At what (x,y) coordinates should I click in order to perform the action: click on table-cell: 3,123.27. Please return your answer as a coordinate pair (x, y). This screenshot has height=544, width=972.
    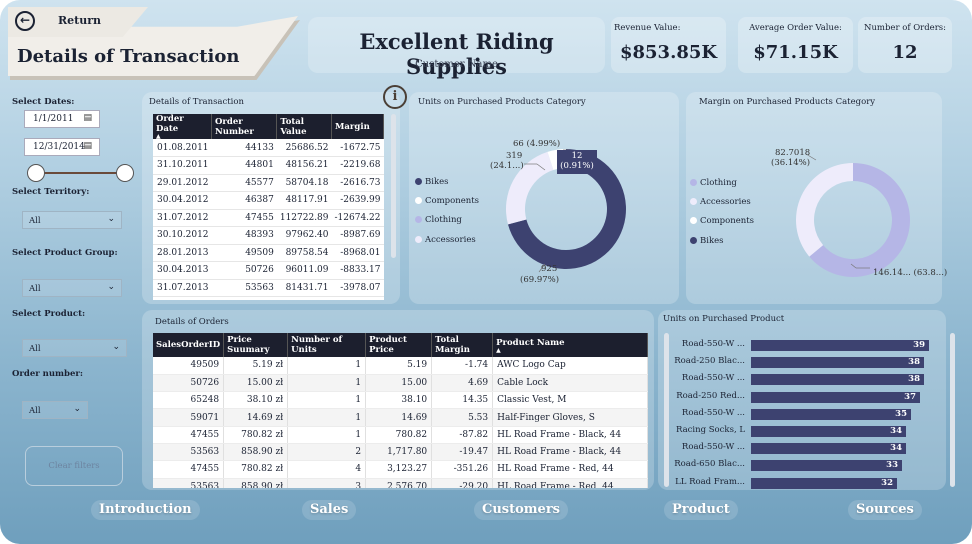
    Looking at the image, I should click on (399, 469).